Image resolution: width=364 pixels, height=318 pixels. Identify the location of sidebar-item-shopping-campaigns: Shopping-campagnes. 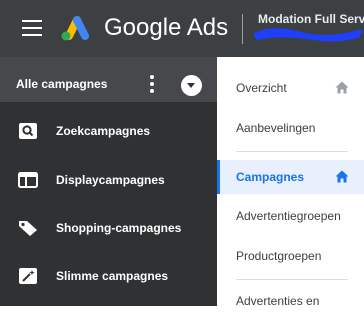
(108, 228).